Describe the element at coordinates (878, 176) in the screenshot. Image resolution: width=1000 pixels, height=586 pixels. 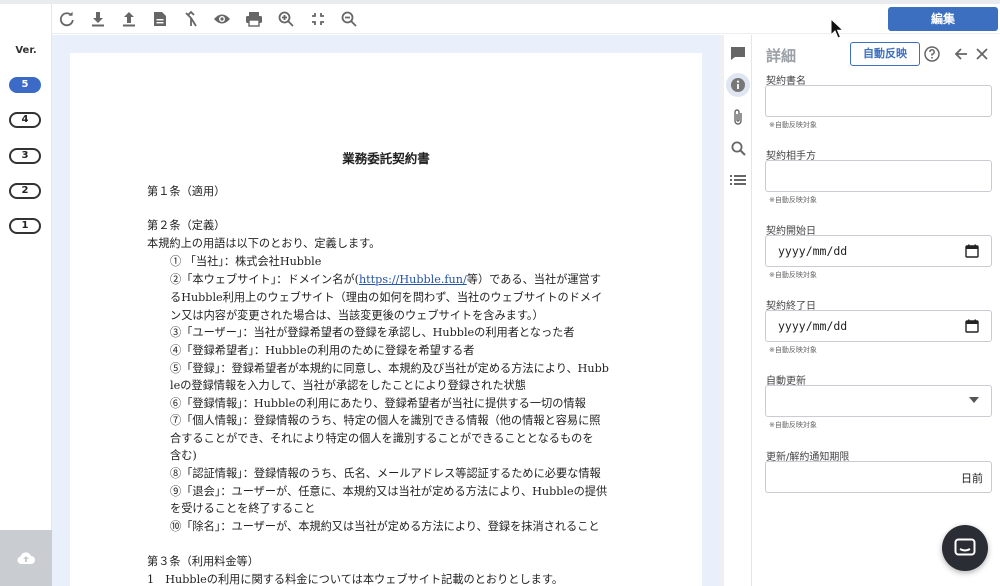
I see `counterparty-input` at that location.